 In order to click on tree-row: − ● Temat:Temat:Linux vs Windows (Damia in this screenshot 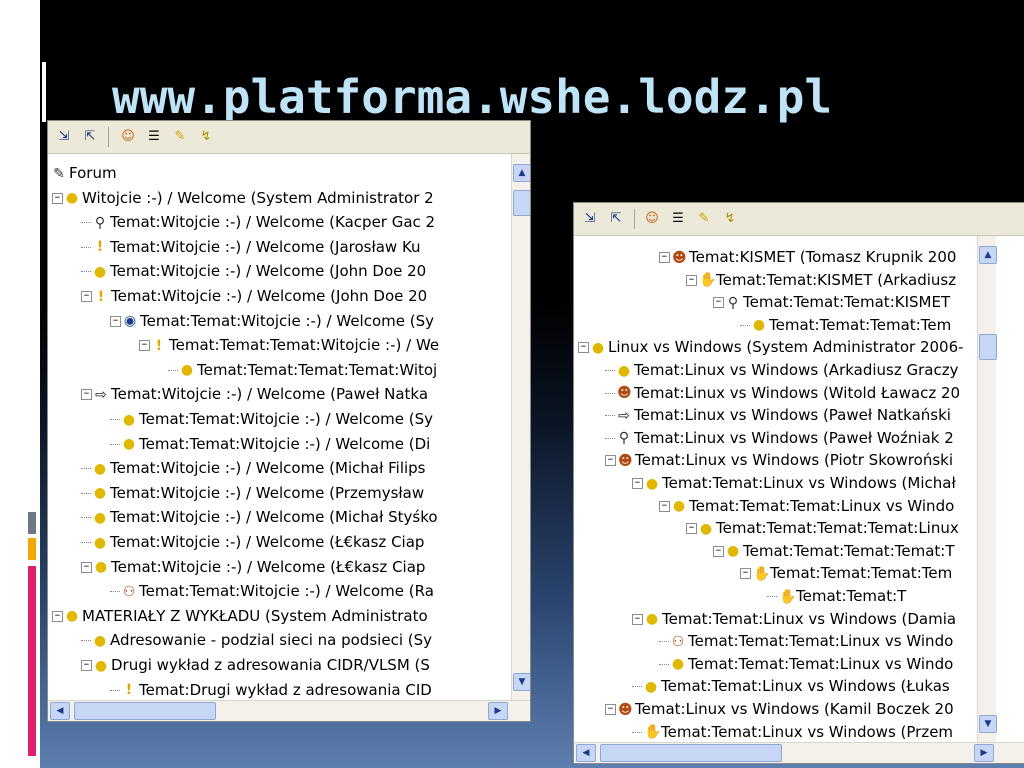, I will do `click(794, 619)`.